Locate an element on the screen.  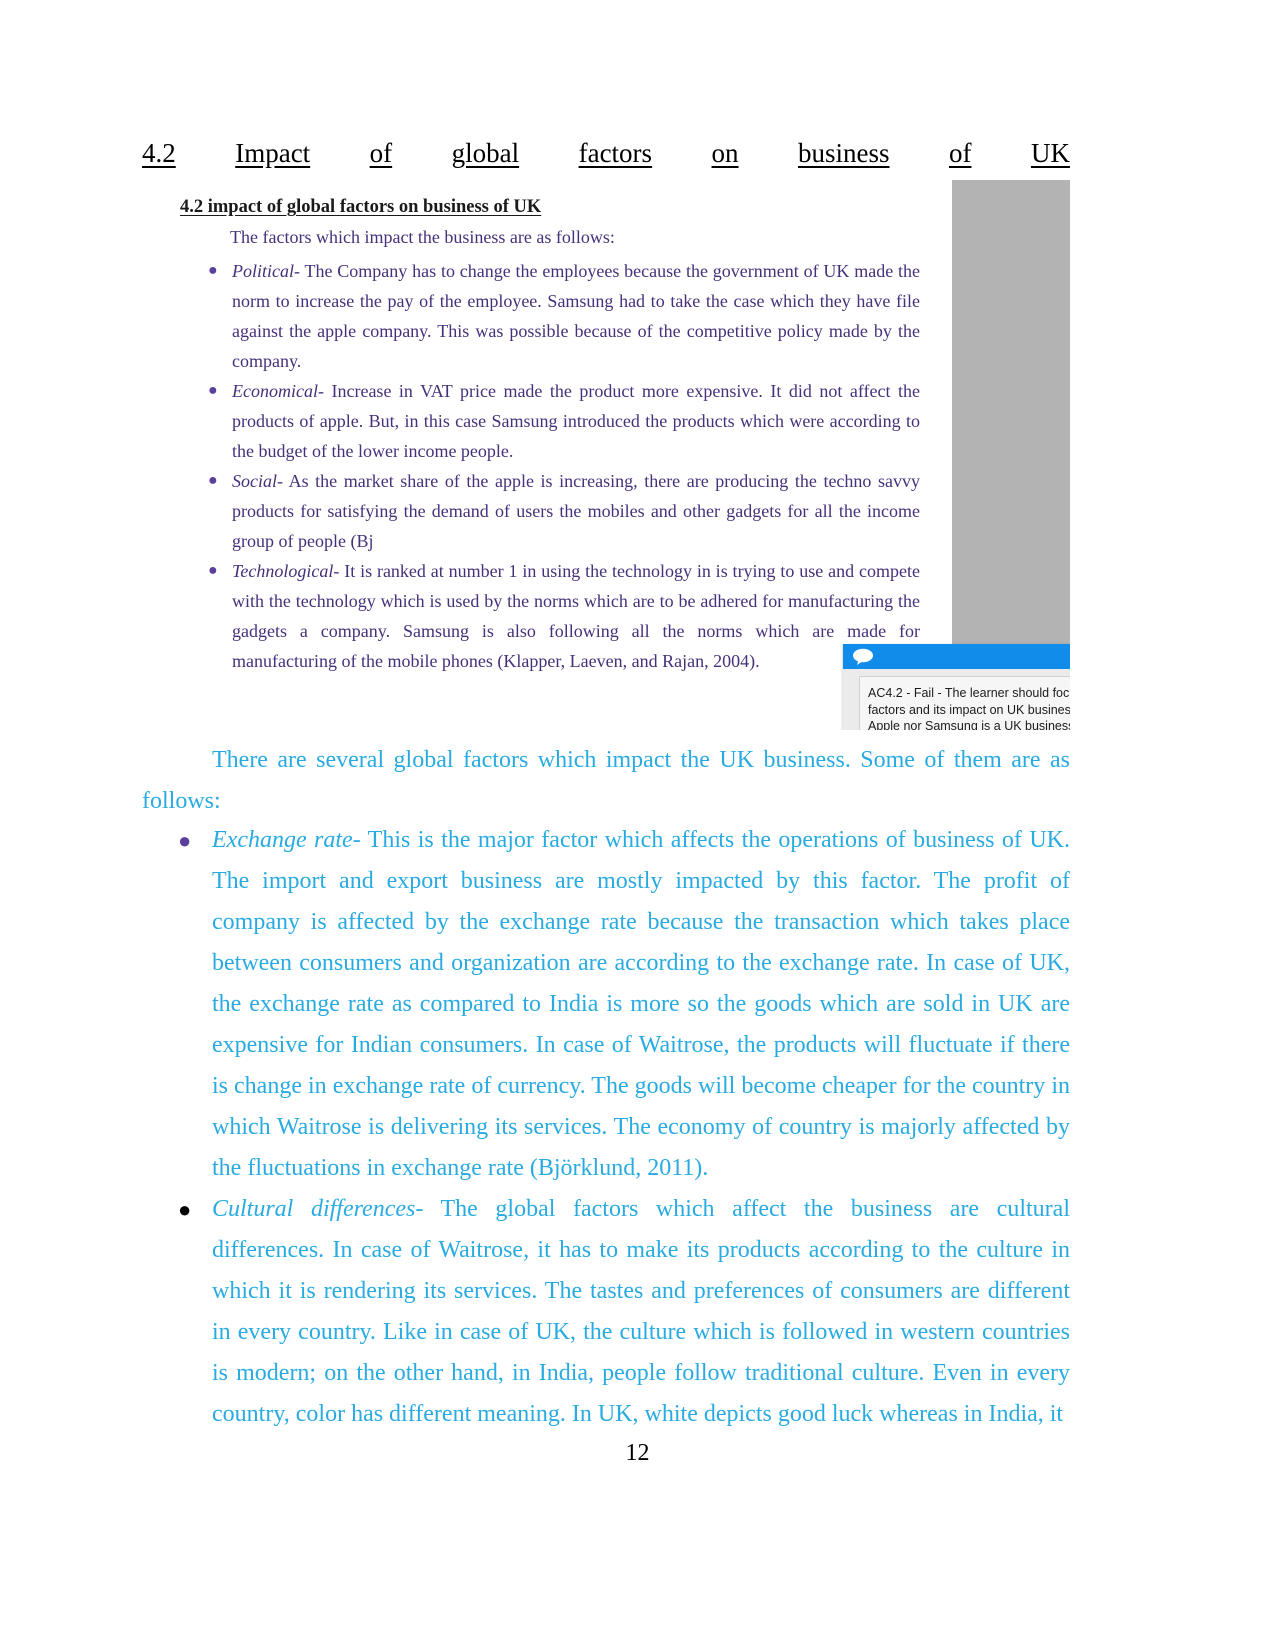
heading-word-8: UK is located at coordinates (1050, 153).